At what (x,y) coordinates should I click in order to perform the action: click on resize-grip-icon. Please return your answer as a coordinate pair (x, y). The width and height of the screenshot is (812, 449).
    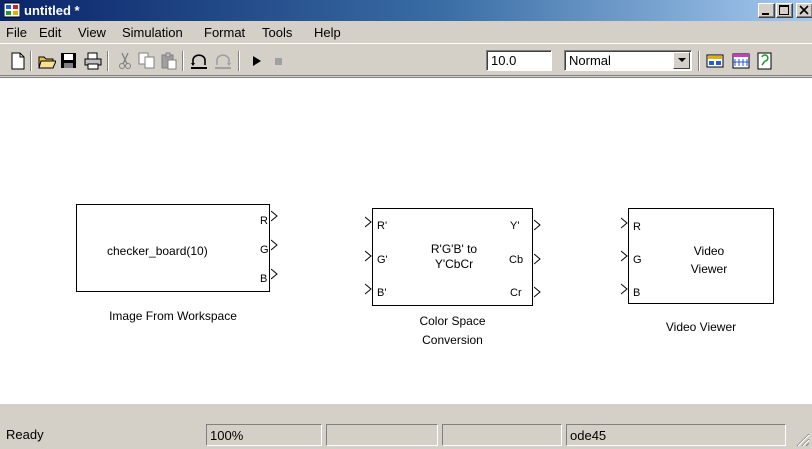
    Looking at the image, I should click on (802, 439).